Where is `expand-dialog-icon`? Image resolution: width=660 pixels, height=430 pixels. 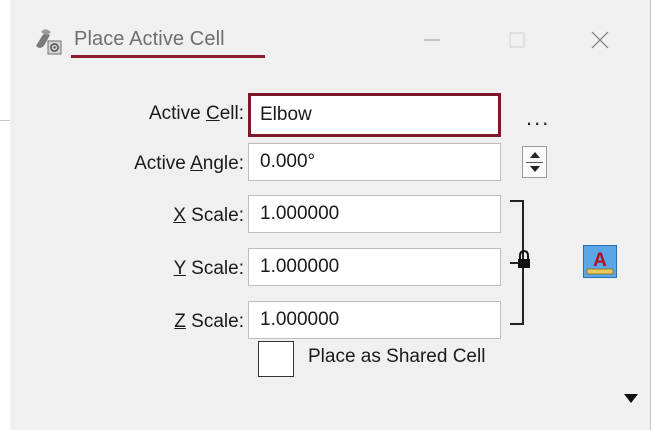
expand-dialog-icon is located at coordinates (631, 398).